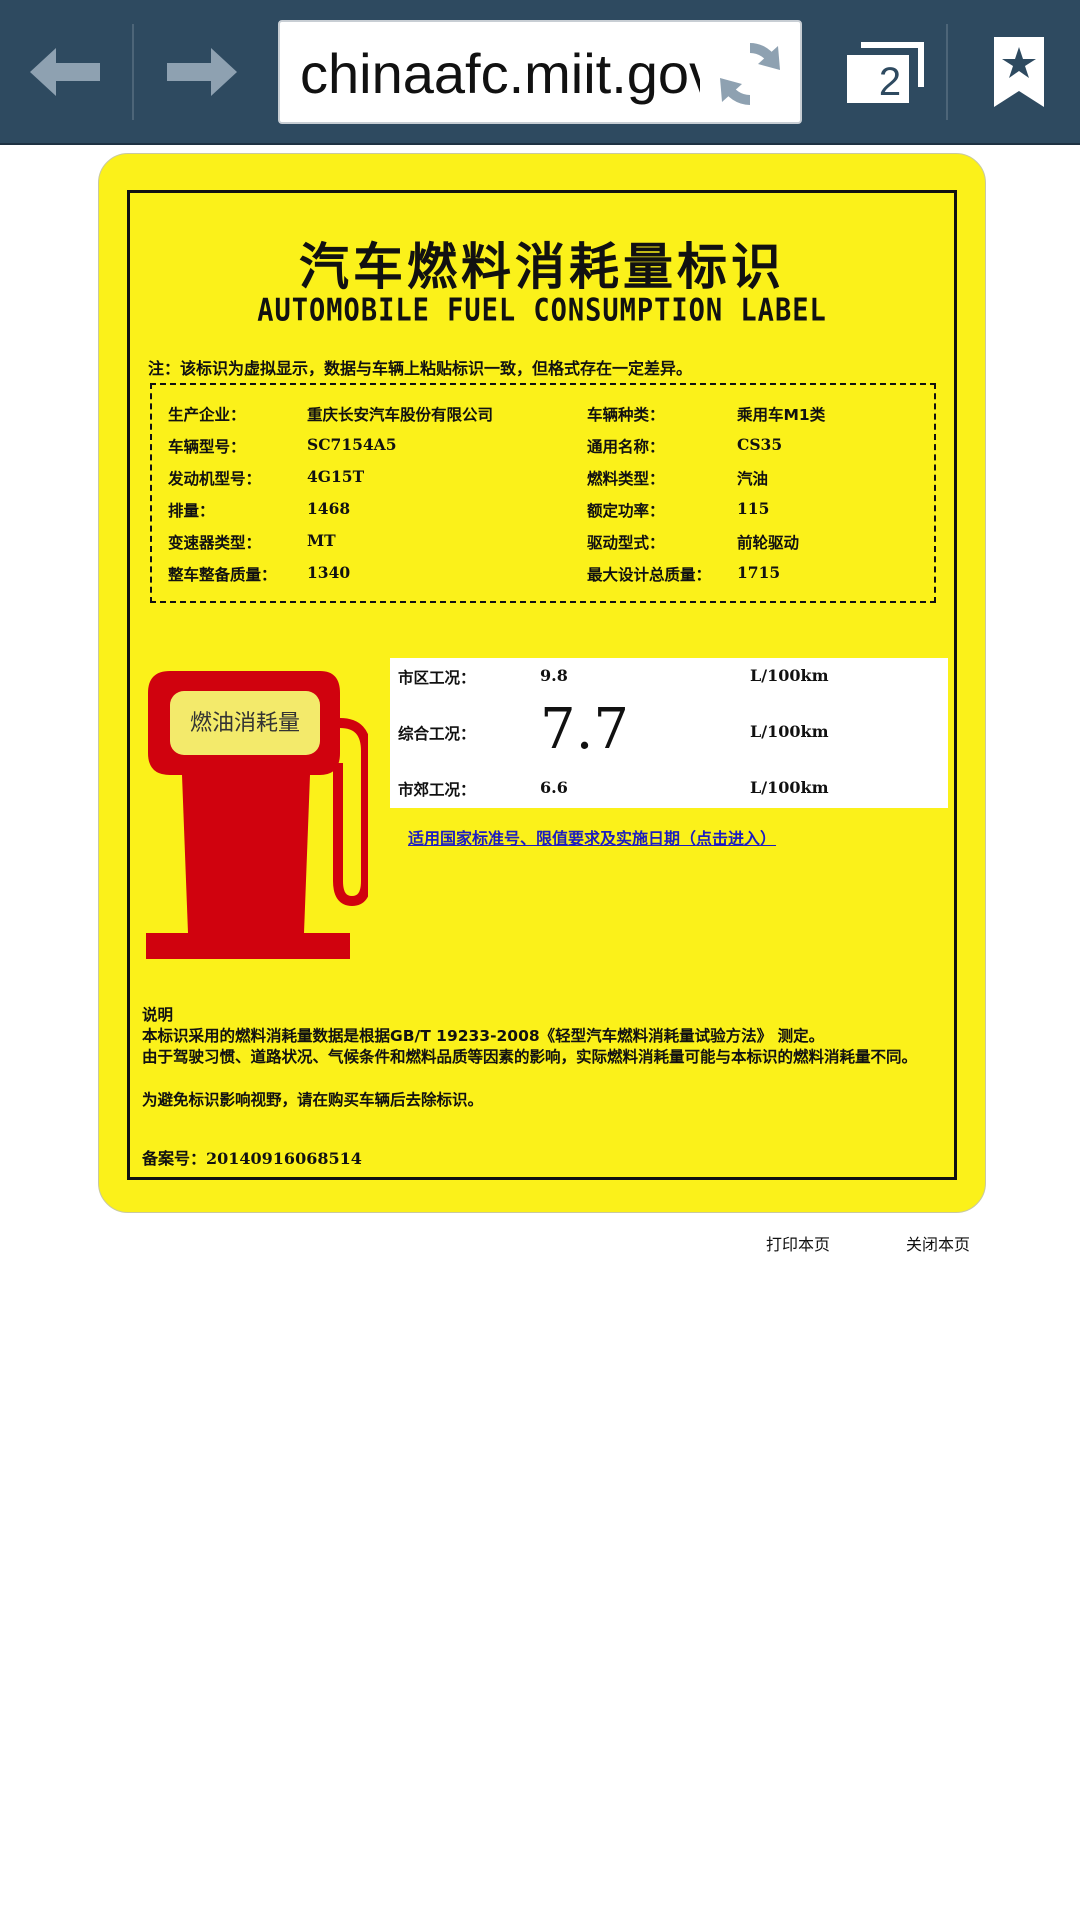  Describe the element at coordinates (542, 451) in the screenshot. I see `info-row: 车辆型号： SC7154A5 通用名称： CS35` at that location.